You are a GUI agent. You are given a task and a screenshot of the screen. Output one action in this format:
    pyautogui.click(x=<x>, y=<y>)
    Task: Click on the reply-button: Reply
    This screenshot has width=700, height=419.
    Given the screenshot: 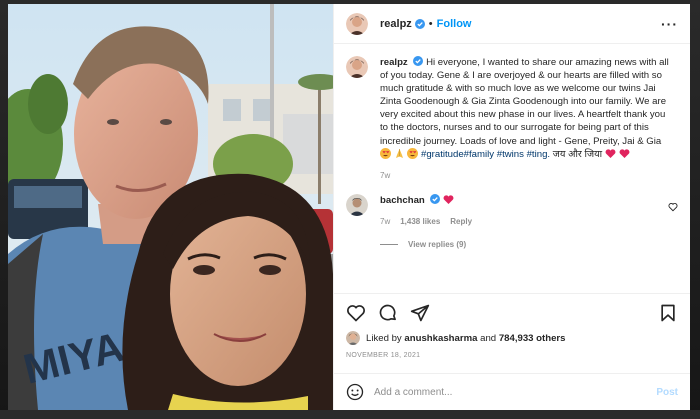 What is the action you would take?
    pyautogui.click(x=461, y=221)
    